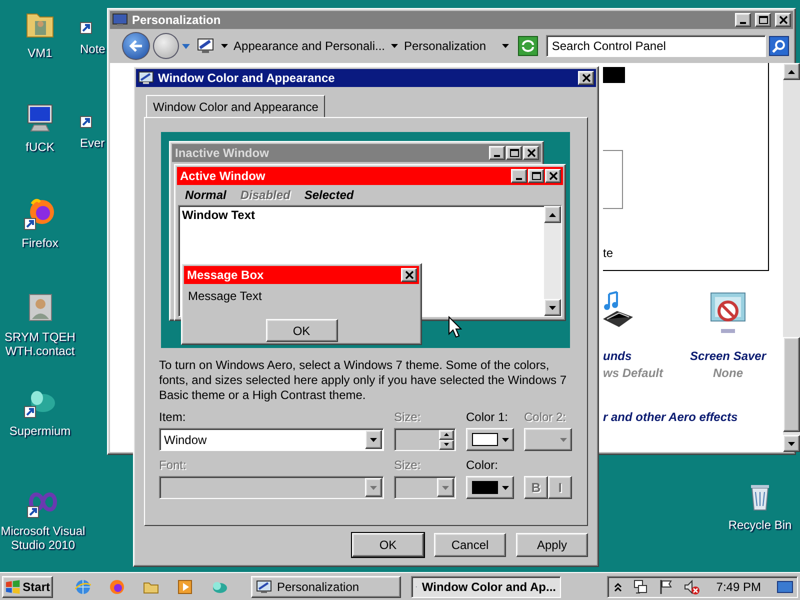 The width and height of the screenshot is (800, 600). What do you see at coordinates (738, 587) in the screenshot?
I see `clock: 7:49 PM` at bounding box center [738, 587].